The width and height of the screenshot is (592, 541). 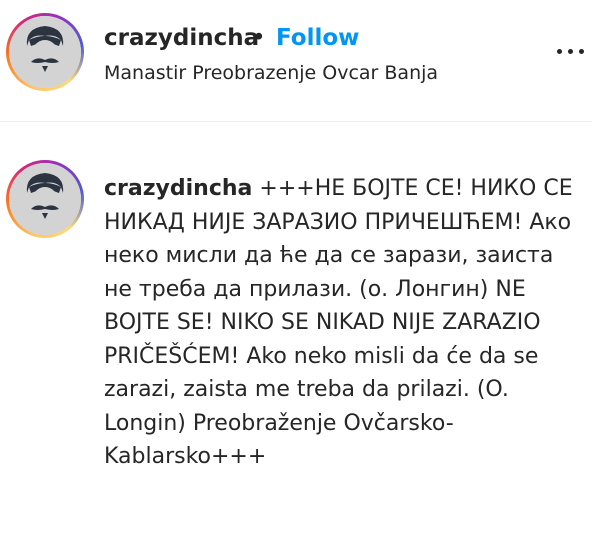 I want to click on comment-avatar, so click(x=45, y=199).